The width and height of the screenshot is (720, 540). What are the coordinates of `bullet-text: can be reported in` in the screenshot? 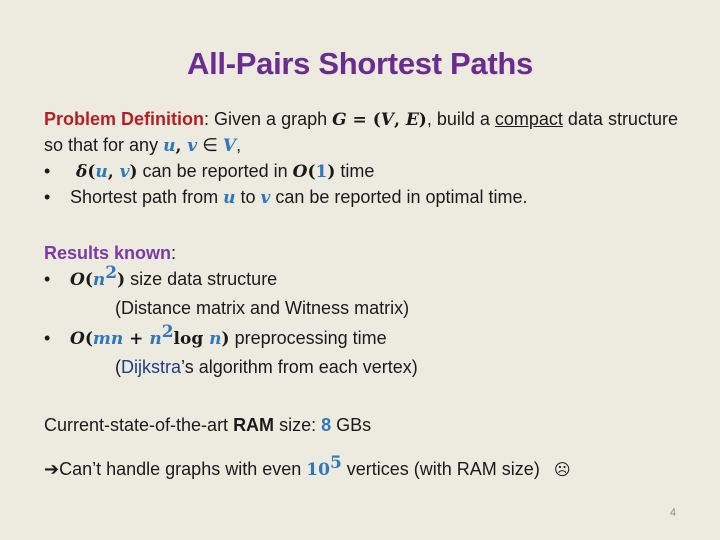 It's located at (215, 171).